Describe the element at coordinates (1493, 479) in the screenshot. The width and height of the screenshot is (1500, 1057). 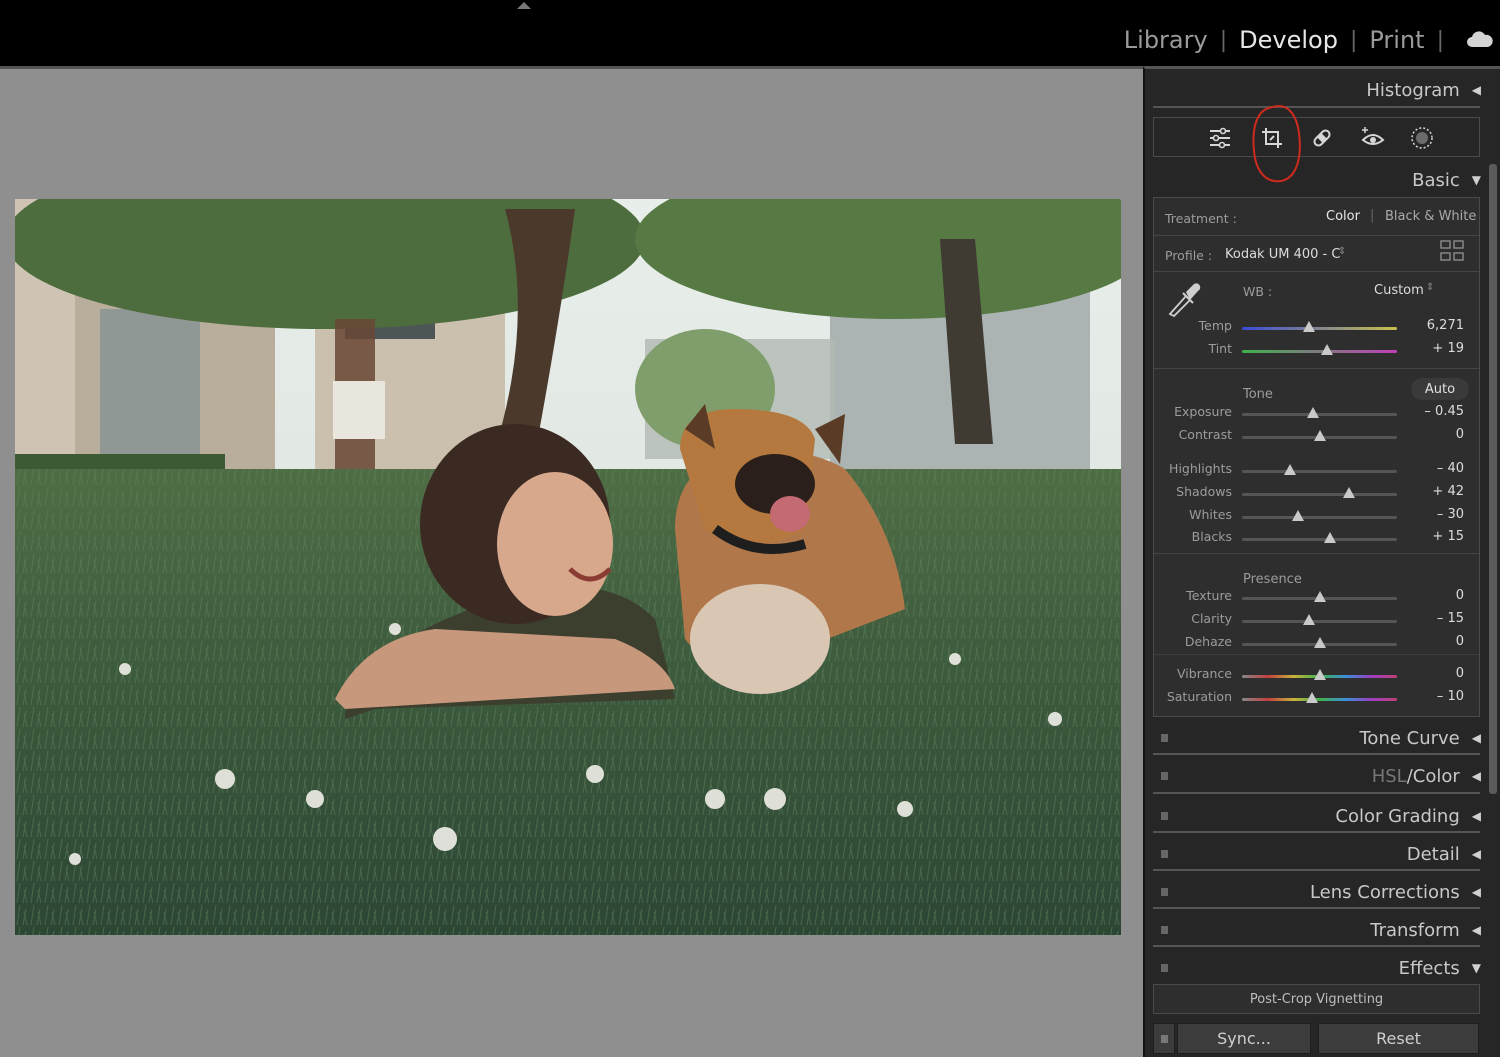
I see `panel-scrollbar` at that location.